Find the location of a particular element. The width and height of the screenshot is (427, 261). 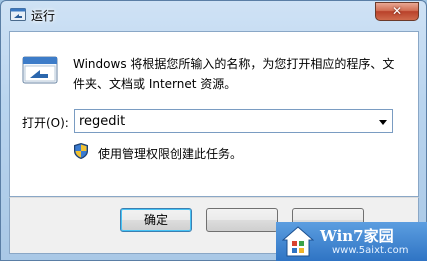

command-combobox is located at coordinates (233, 121).